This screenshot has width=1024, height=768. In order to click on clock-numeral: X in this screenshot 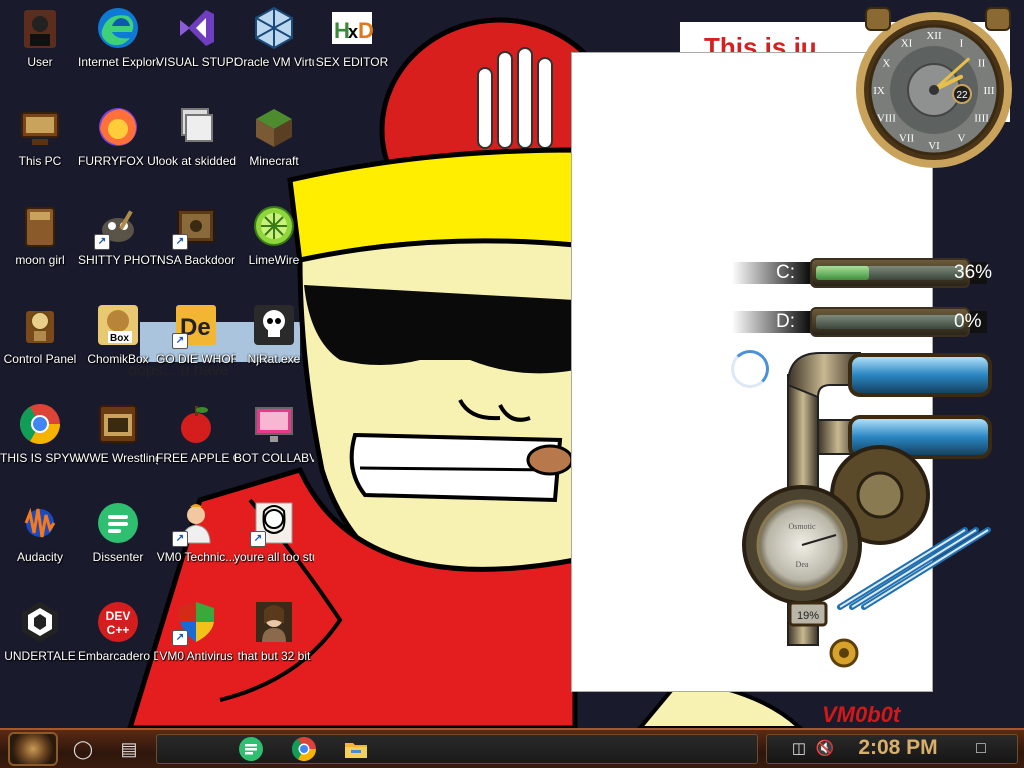, I will do `click(886, 64)`.